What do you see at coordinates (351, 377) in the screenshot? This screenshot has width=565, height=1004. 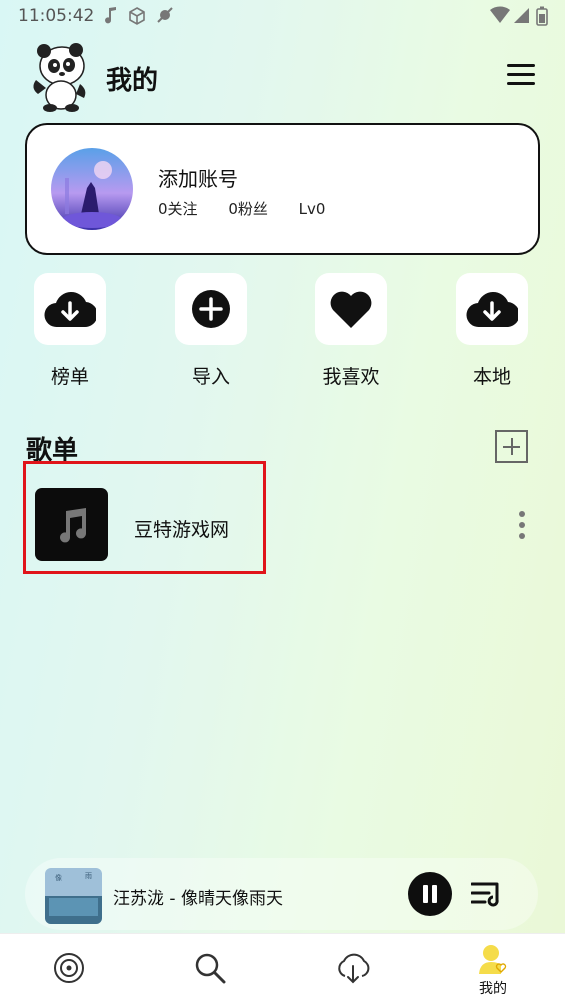 I see `favorites-label: 我喜欢` at bounding box center [351, 377].